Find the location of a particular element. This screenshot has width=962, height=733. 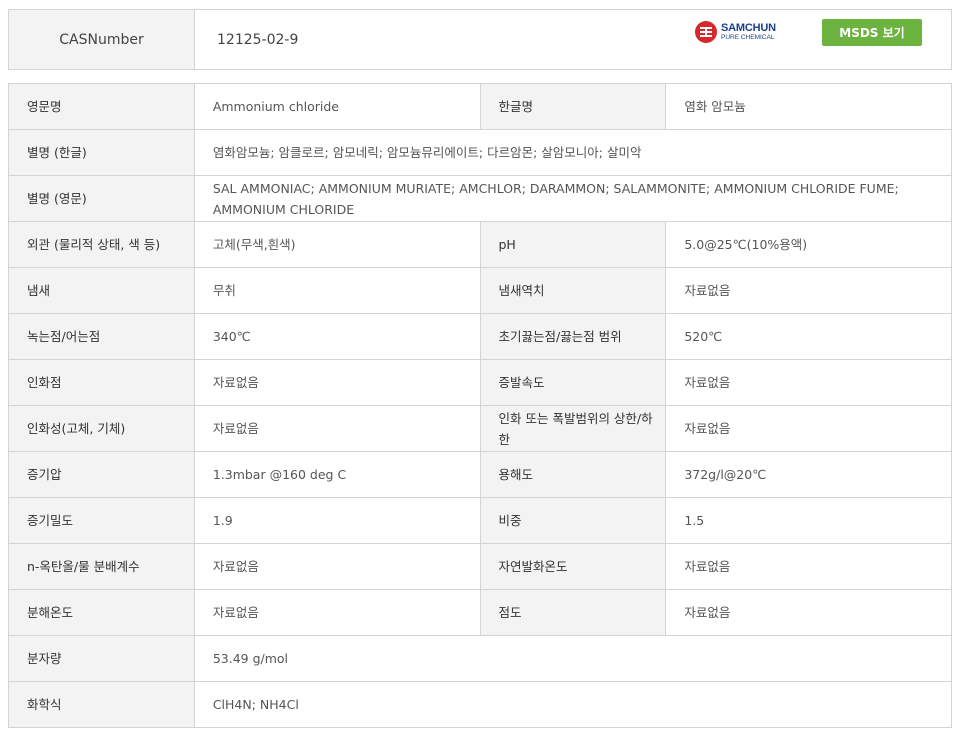

property-label: n-옥탄올/물 분배계수 is located at coordinates (102, 567).